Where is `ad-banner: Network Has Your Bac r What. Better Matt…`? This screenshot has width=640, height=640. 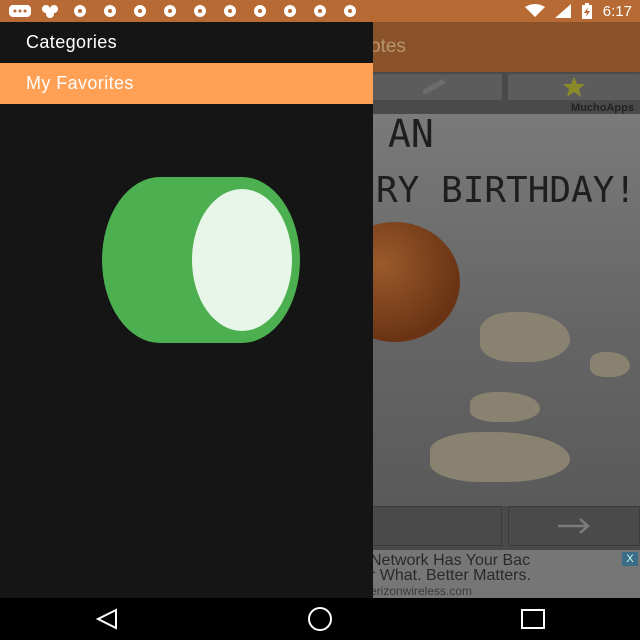 ad-banner: Network Has Your Bac r What. Better Matt… is located at coordinates (505, 574).